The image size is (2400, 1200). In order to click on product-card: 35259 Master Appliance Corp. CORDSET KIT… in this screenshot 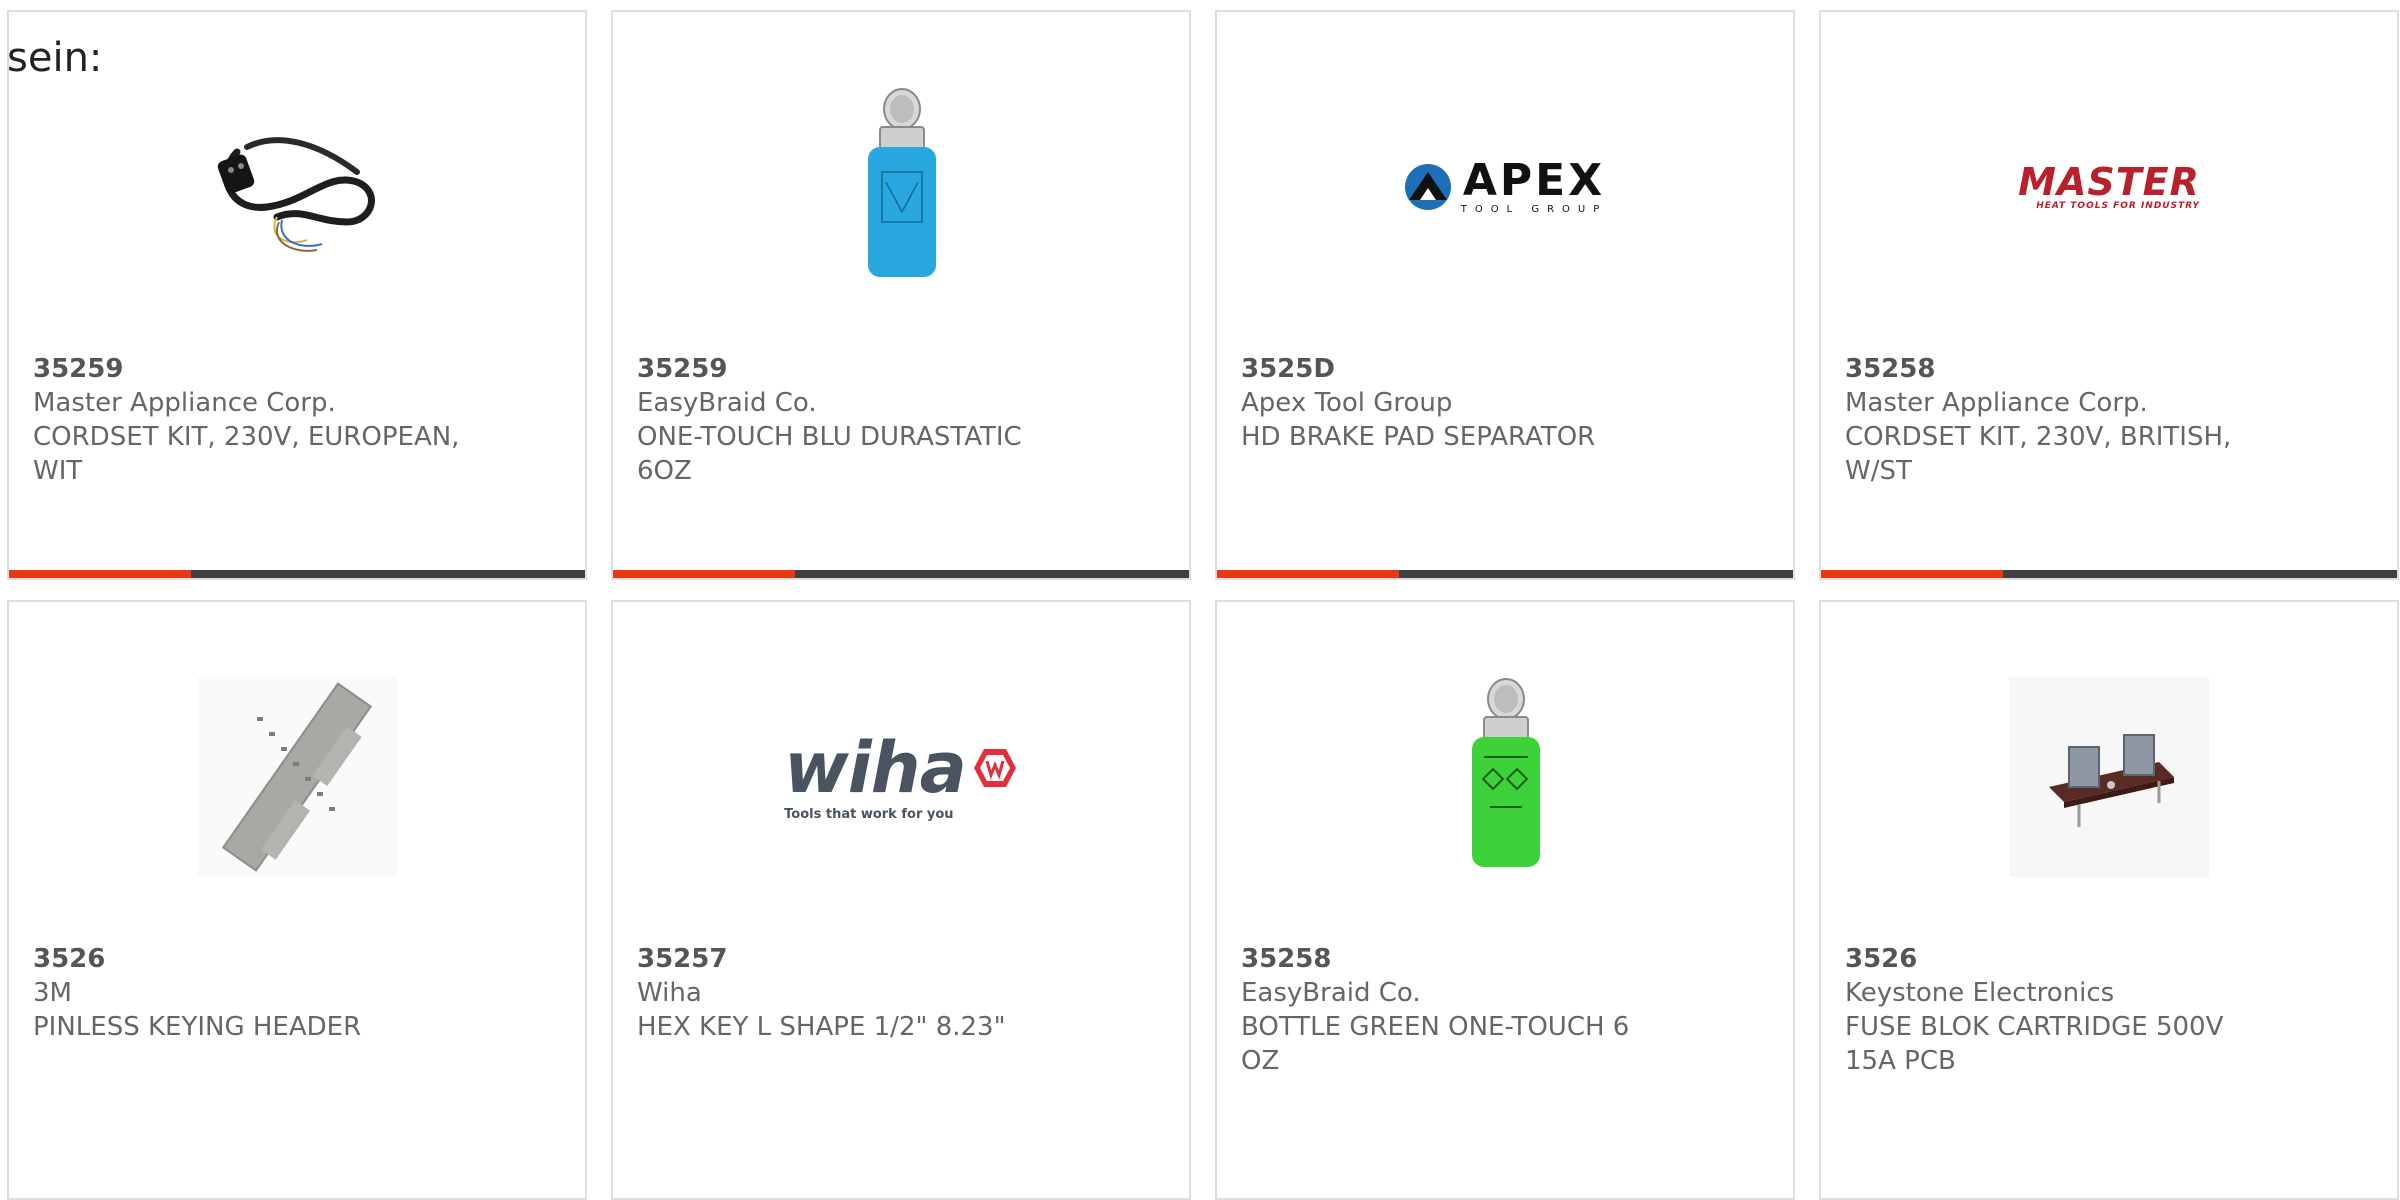, I will do `click(297, 295)`.